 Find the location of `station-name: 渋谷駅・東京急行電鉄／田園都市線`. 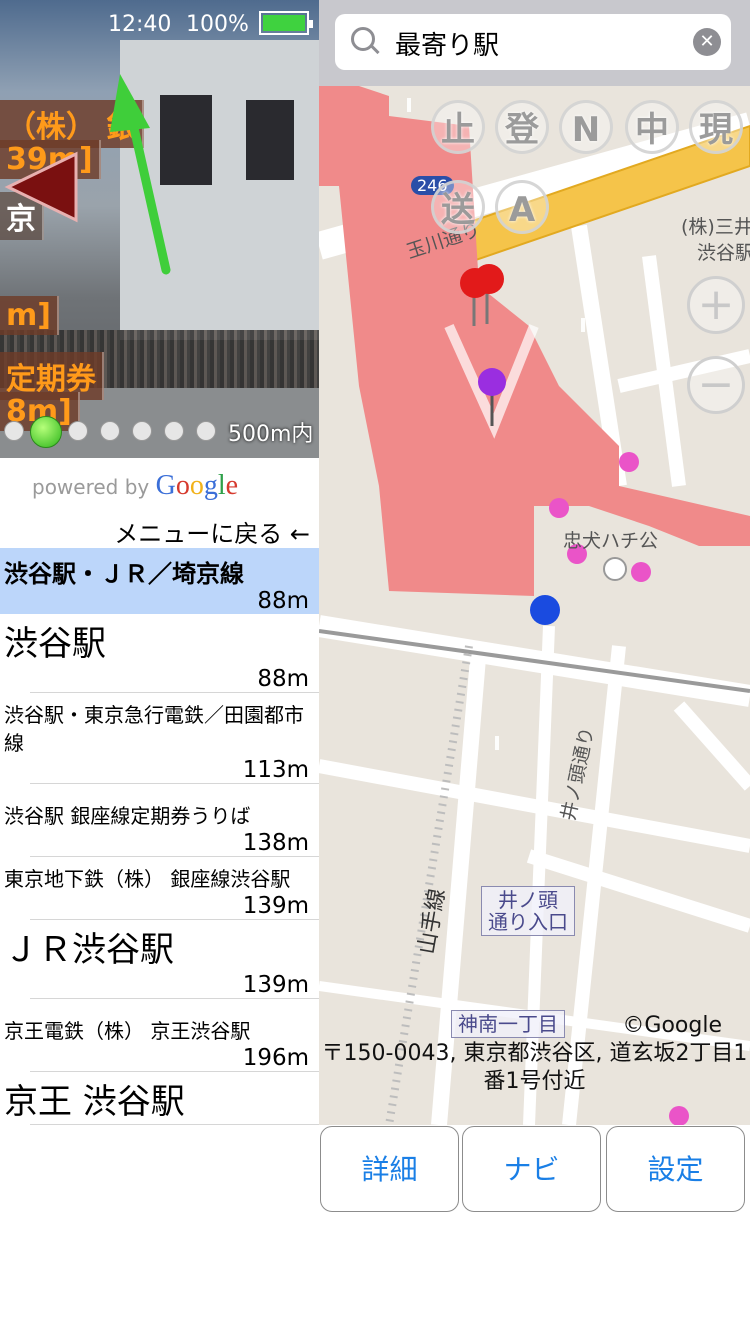

station-name: 渋谷駅・東京急行電鉄／田園都市線 is located at coordinates (154, 729).